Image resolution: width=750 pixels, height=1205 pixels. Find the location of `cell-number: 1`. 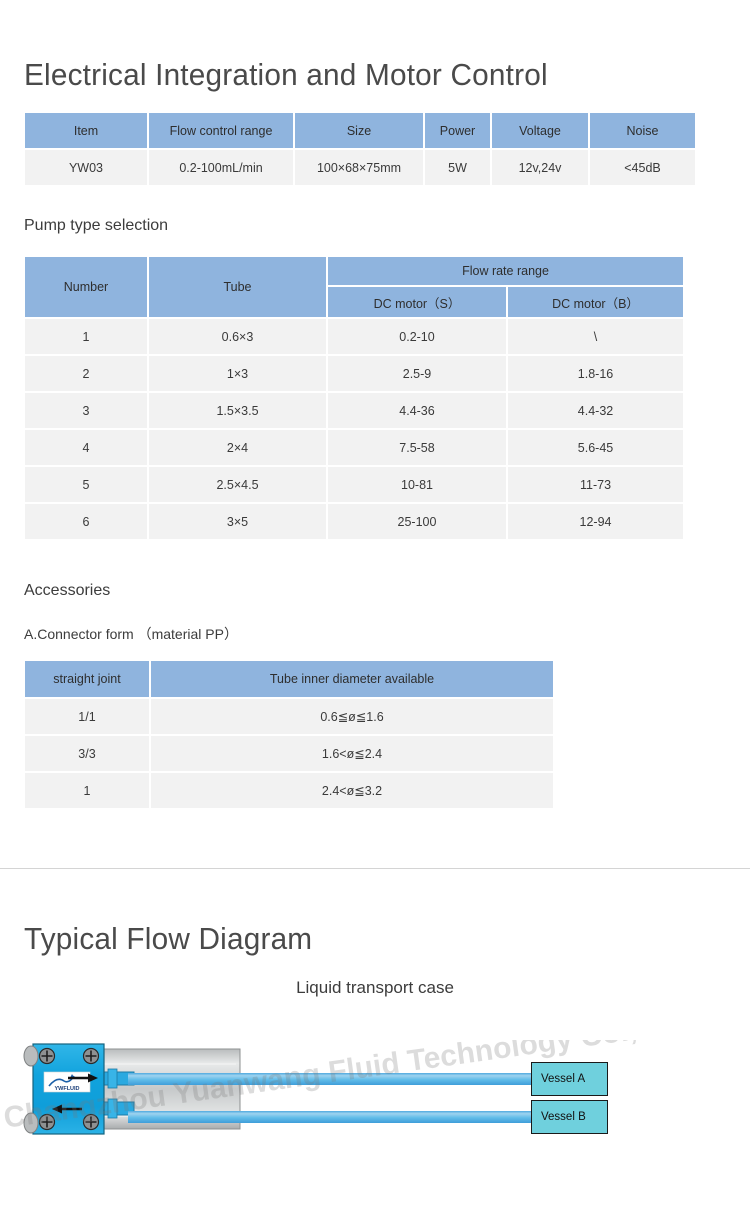

cell-number: 1 is located at coordinates (86, 336).